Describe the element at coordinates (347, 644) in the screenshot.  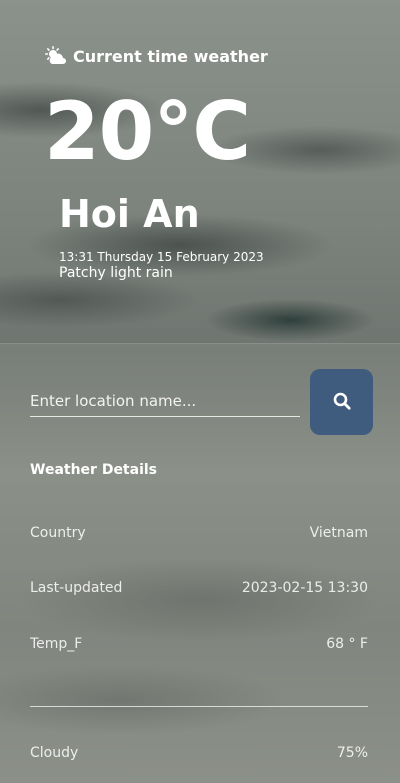
I see `detail-value-temp-f: 68 ° F` at that location.